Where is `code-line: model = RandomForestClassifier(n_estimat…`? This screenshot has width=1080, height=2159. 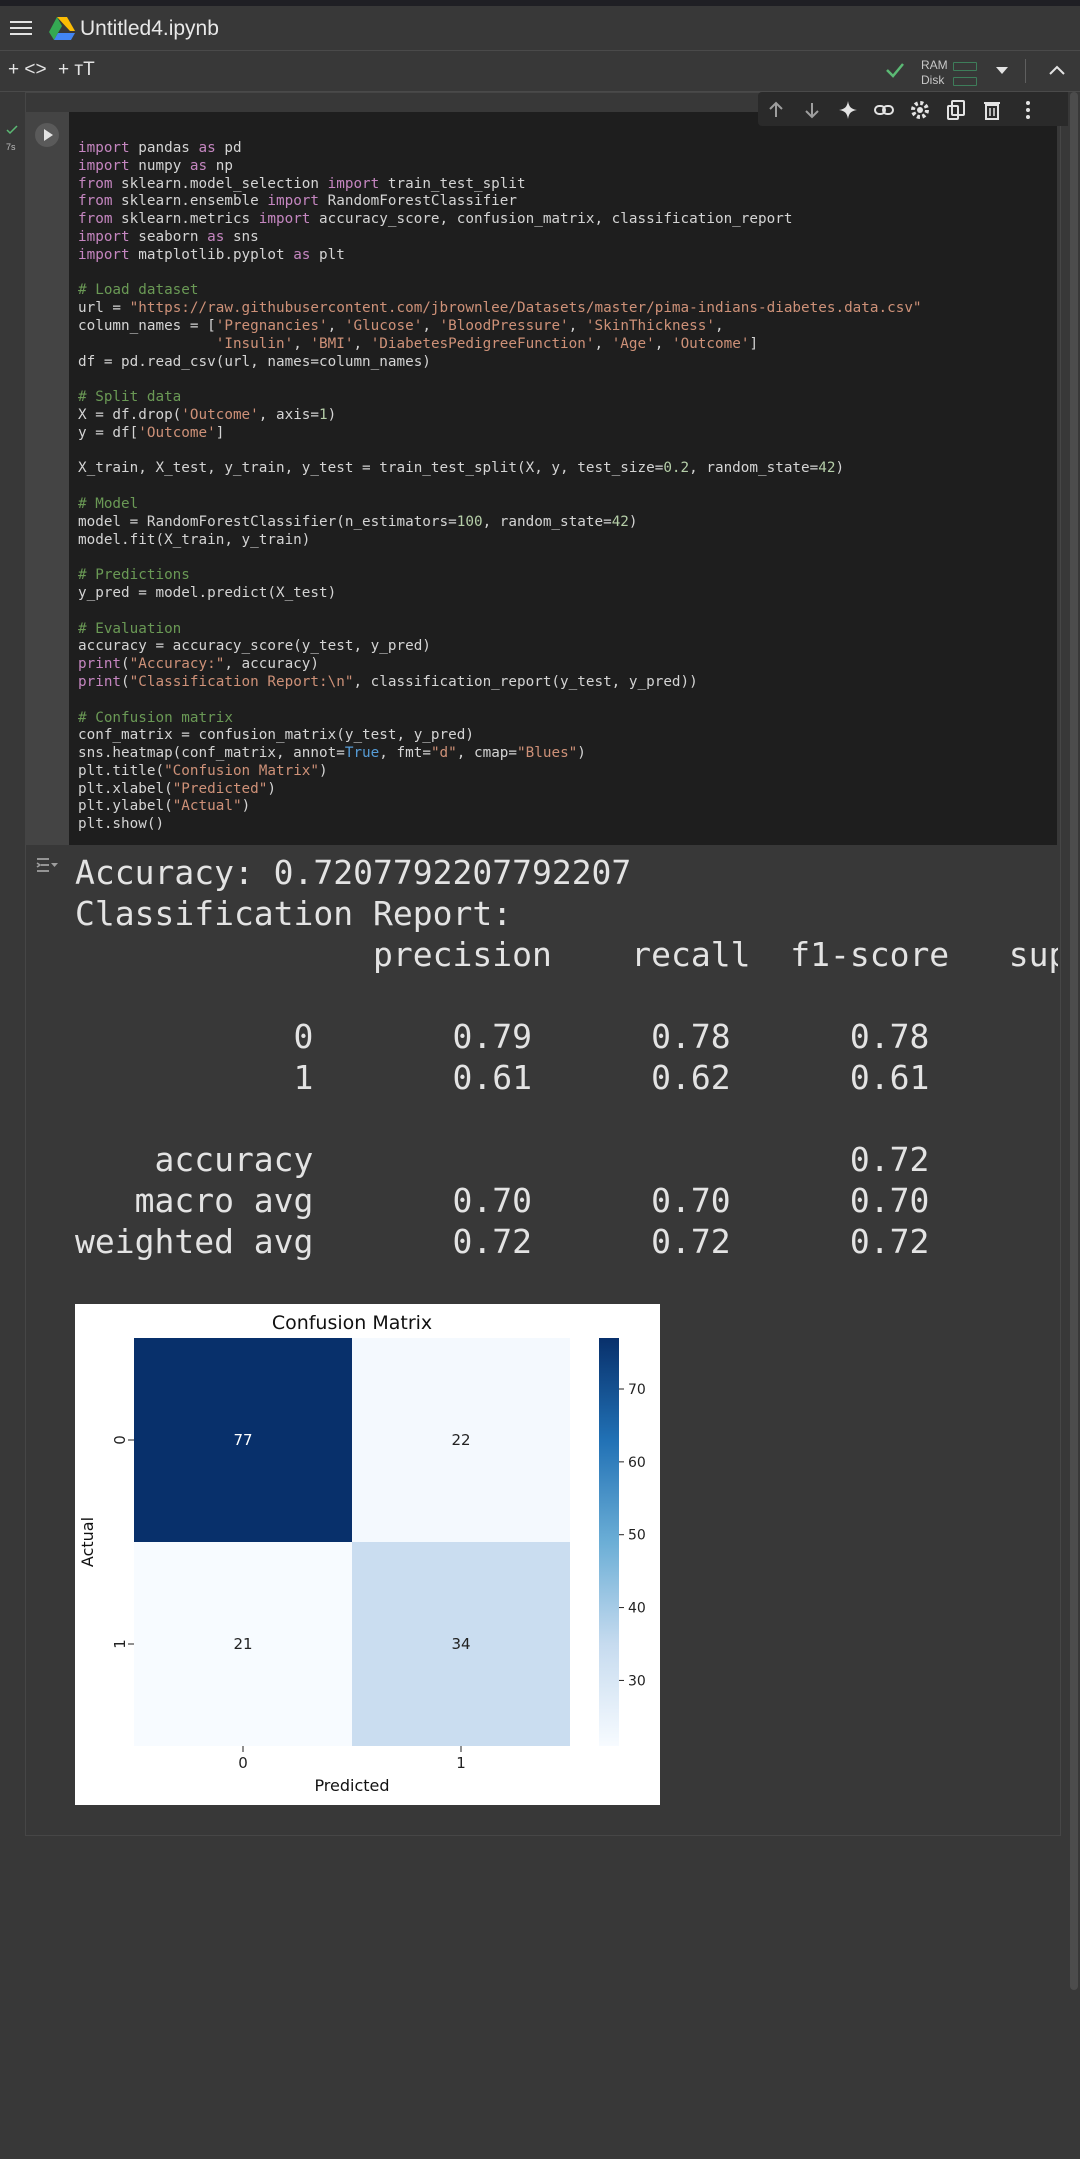
code-line: model = RandomForestClassifier(n_estimat… is located at coordinates (358, 521).